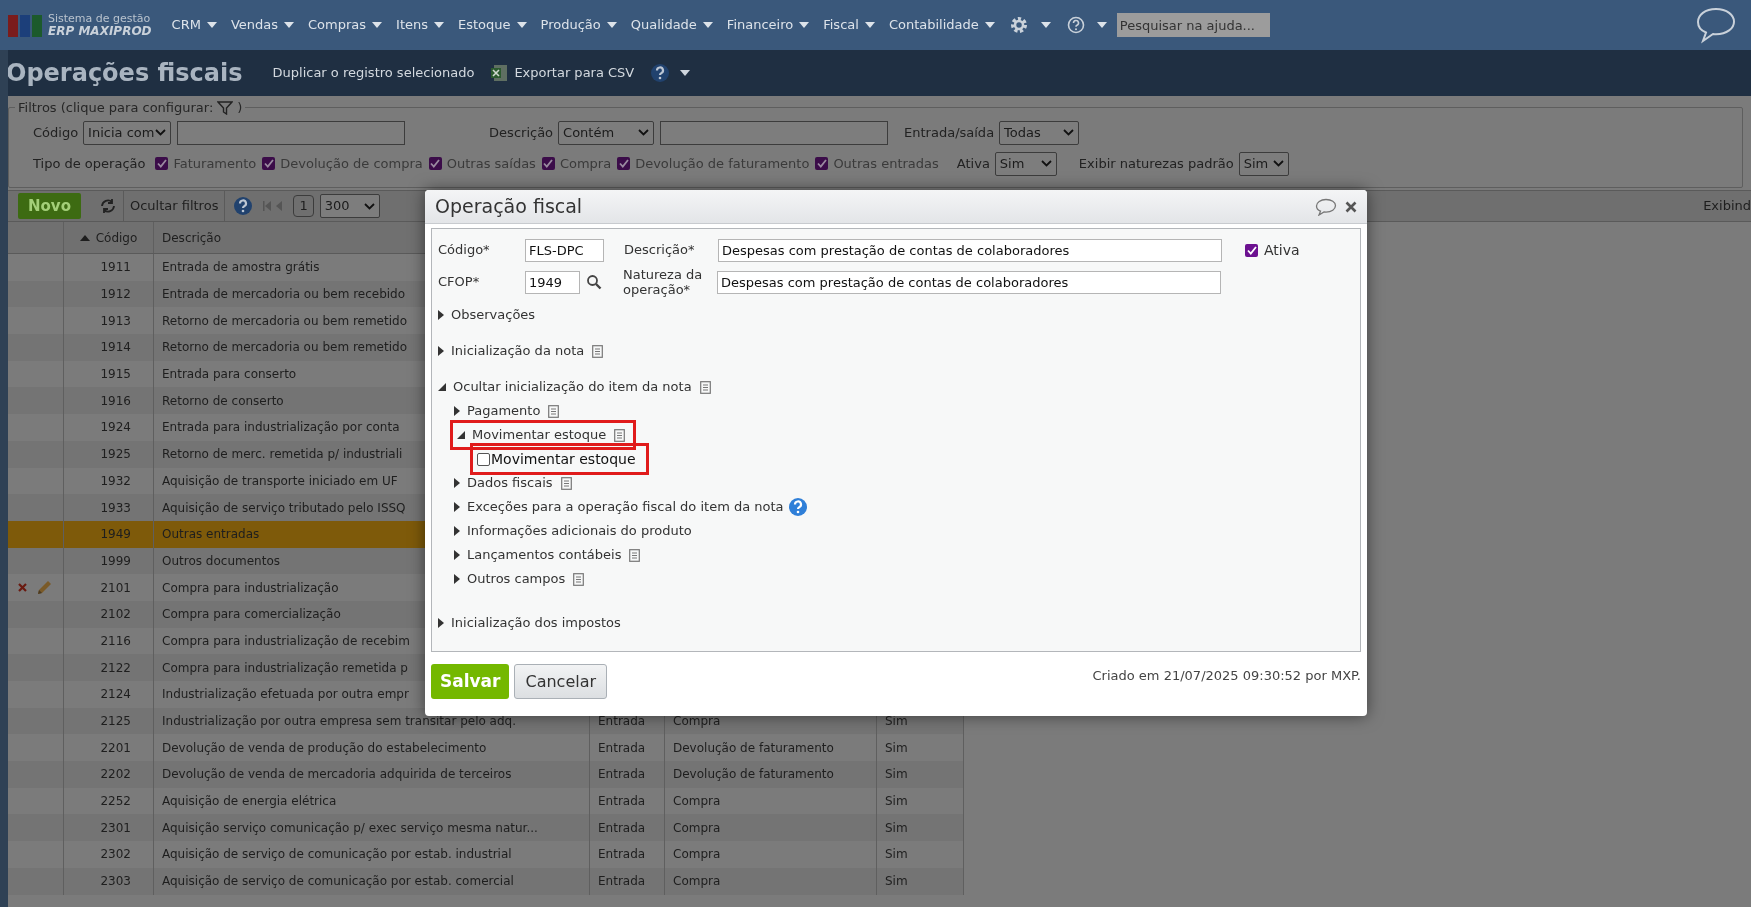 The width and height of the screenshot is (1751, 907). What do you see at coordinates (124, 73) in the screenshot?
I see `page-title: Operações fiscais` at bounding box center [124, 73].